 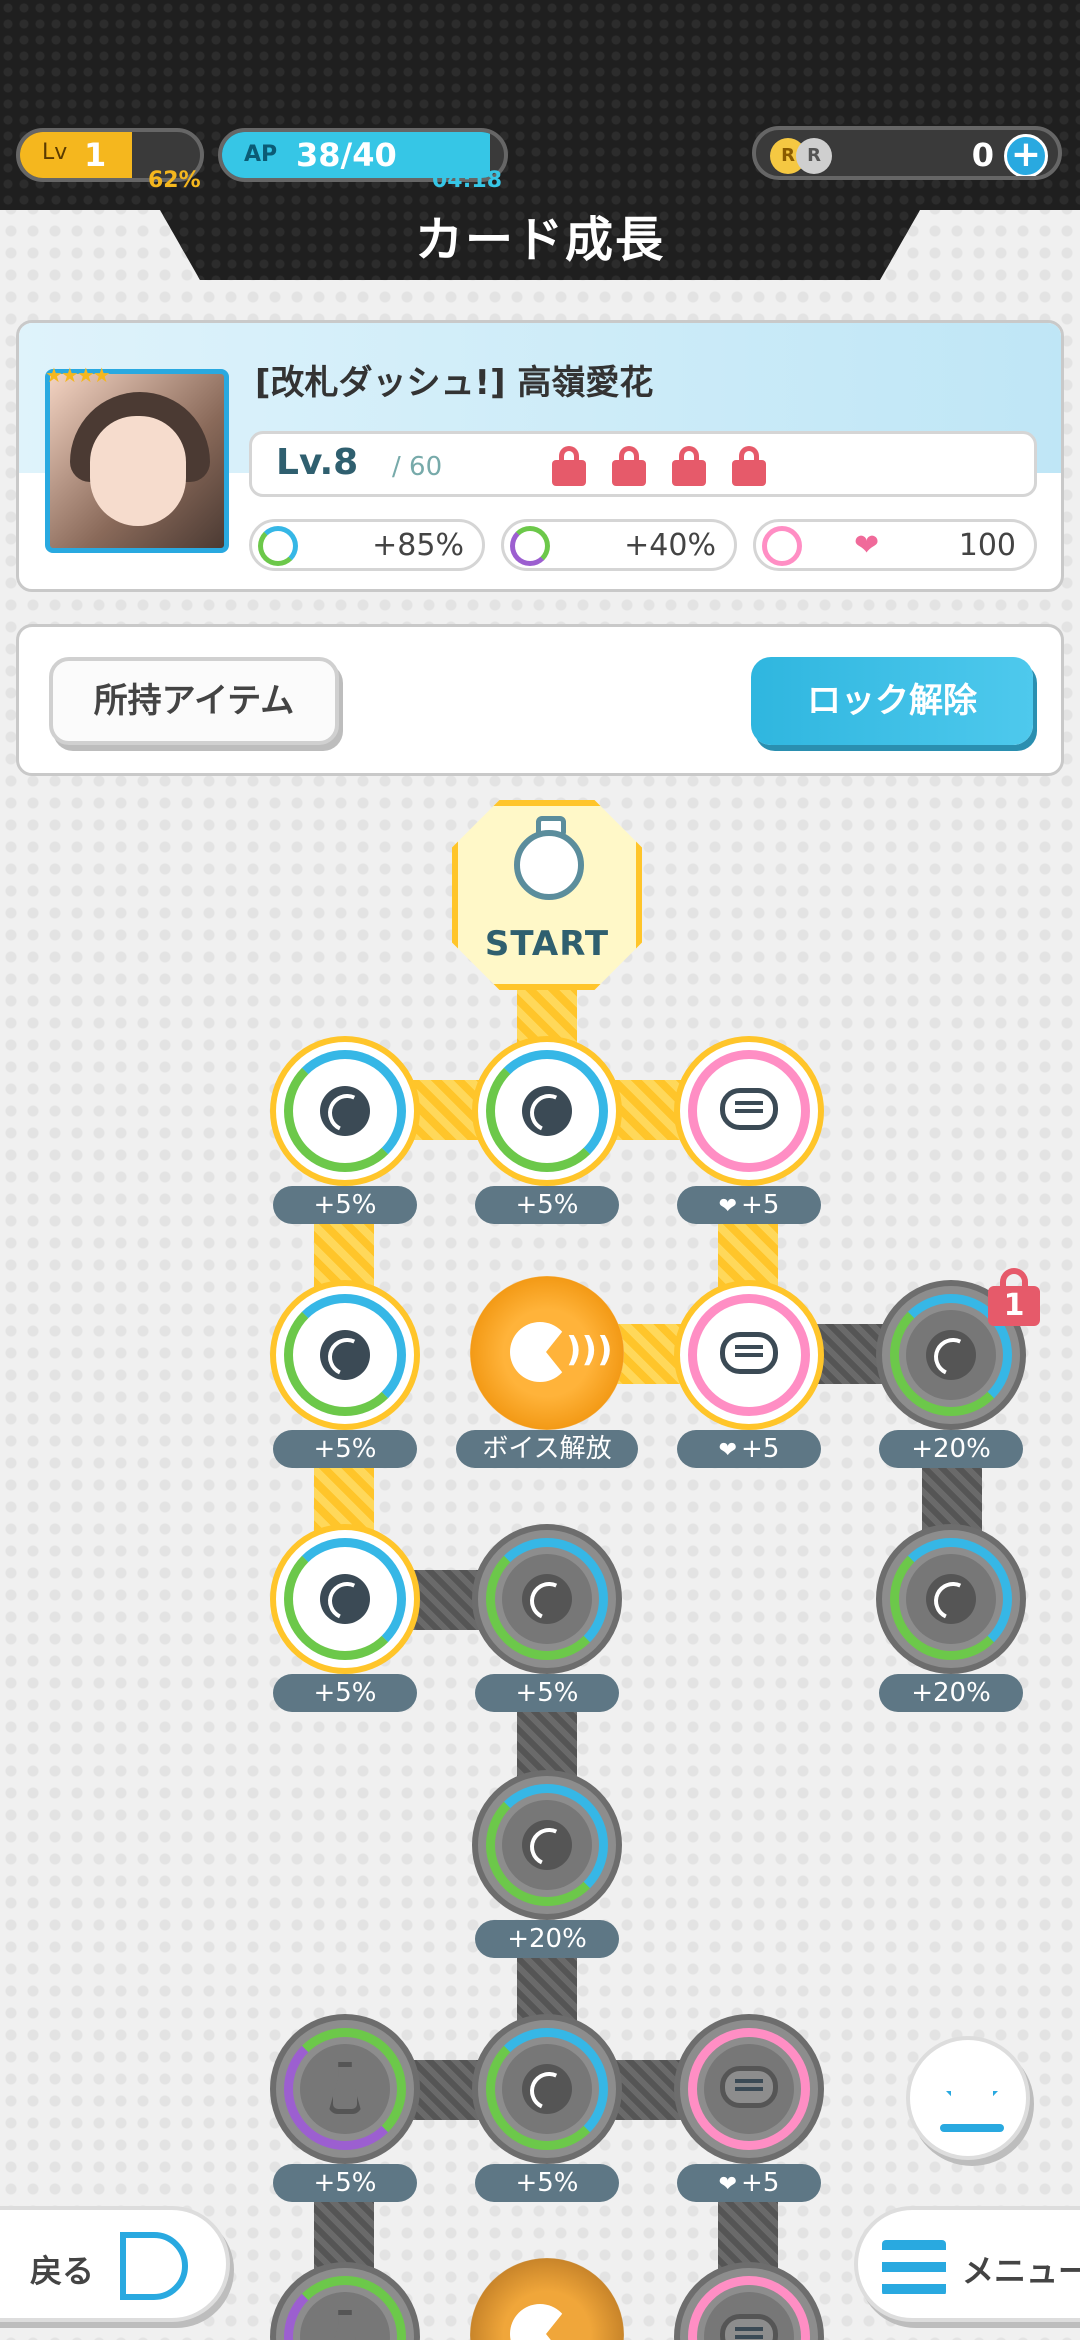 What do you see at coordinates (972, 2091) in the screenshot?
I see `download-arrow-icon` at bounding box center [972, 2091].